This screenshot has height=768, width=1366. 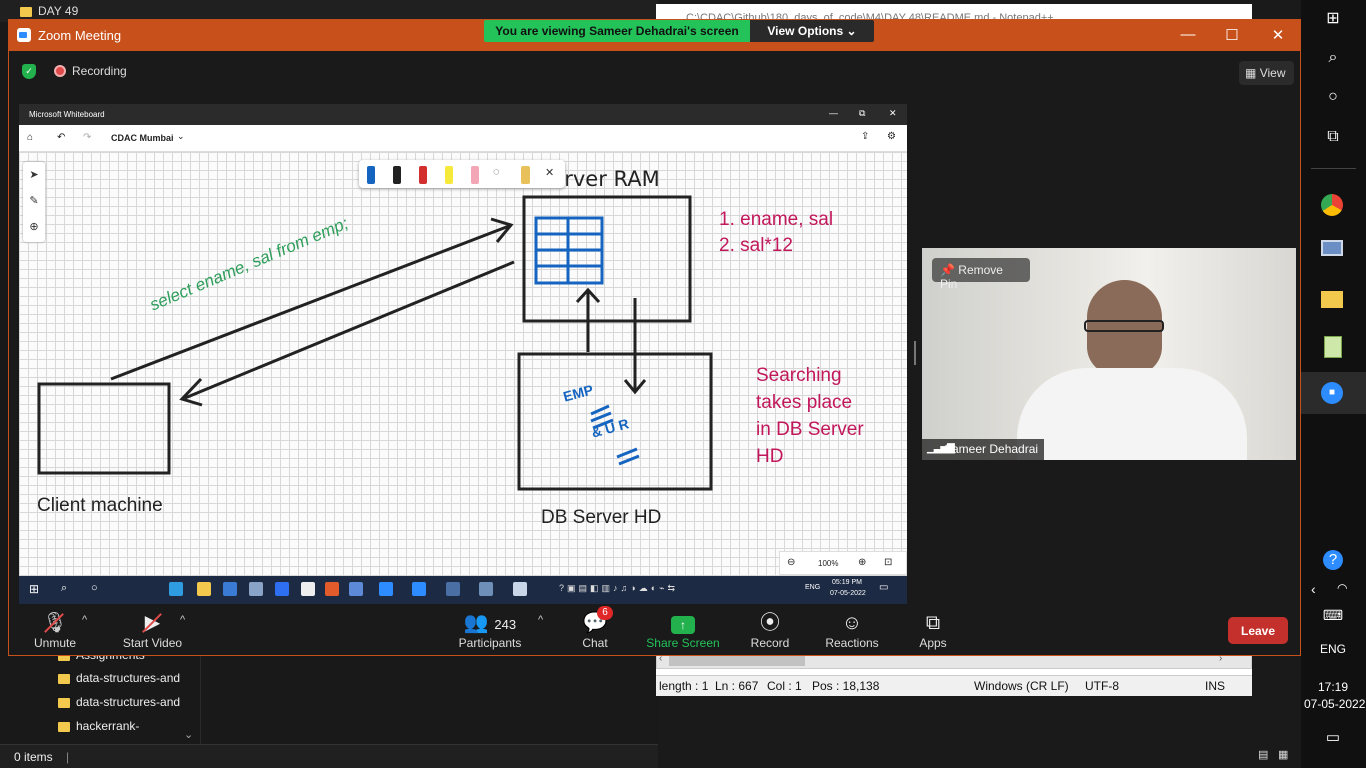 I want to click on pen-icon: ✎, so click(x=34, y=201).